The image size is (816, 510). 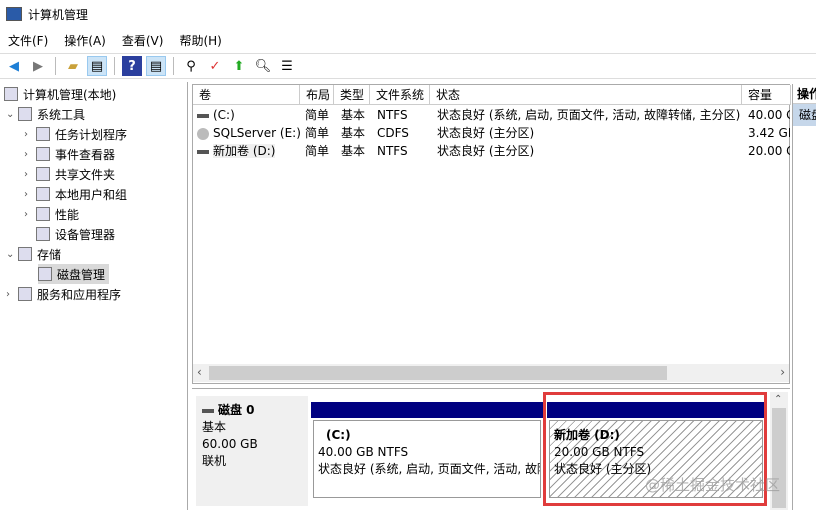 I want to click on properties-icon: ☰, so click(x=287, y=66).